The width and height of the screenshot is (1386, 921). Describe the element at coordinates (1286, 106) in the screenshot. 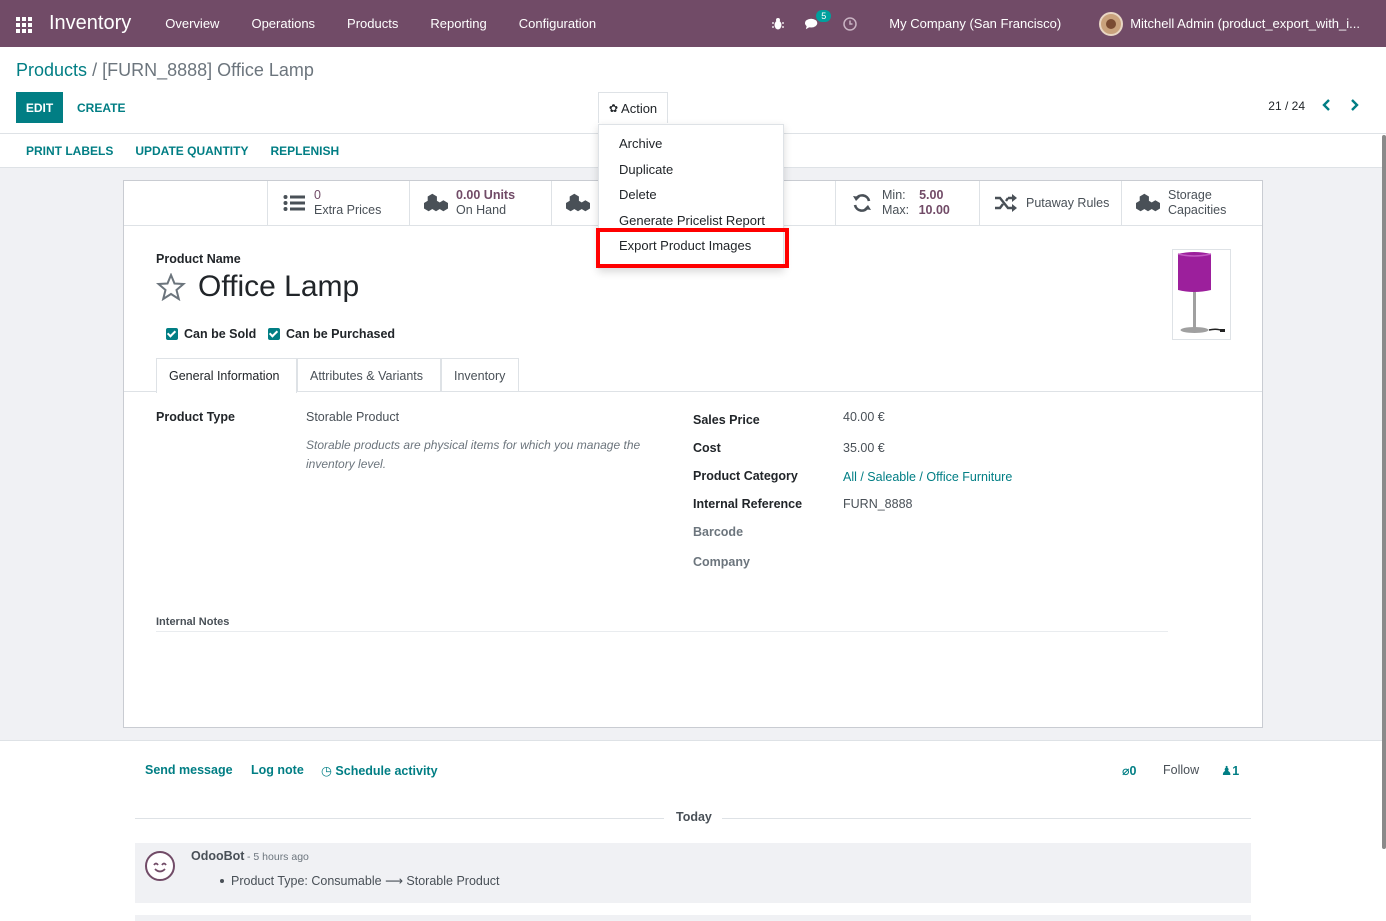

I see `pager-value: 21 / 24` at that location.